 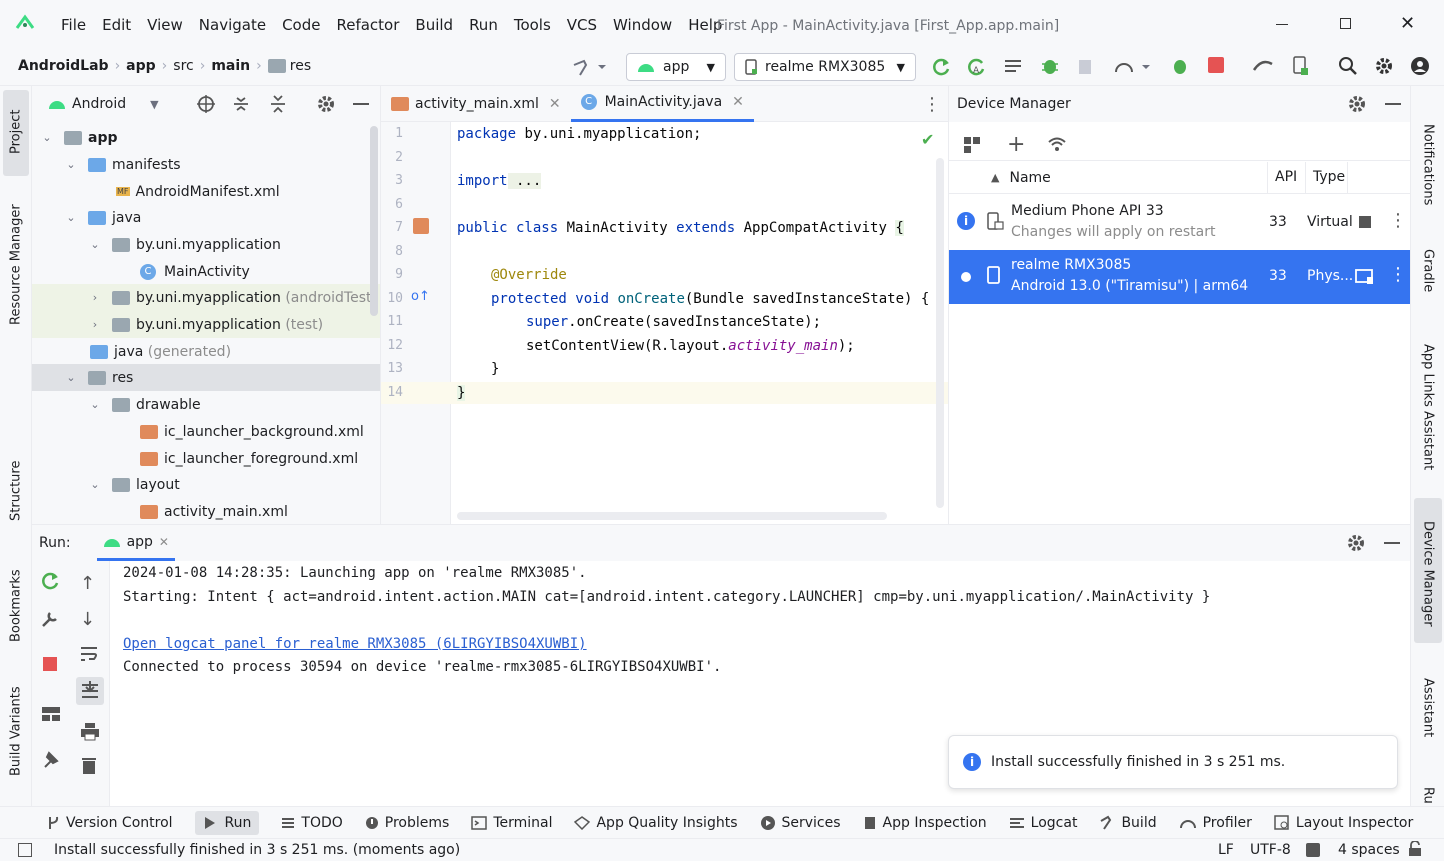 I want to click on indent-setting: 4 spaces, so click(x=1369, y=850).